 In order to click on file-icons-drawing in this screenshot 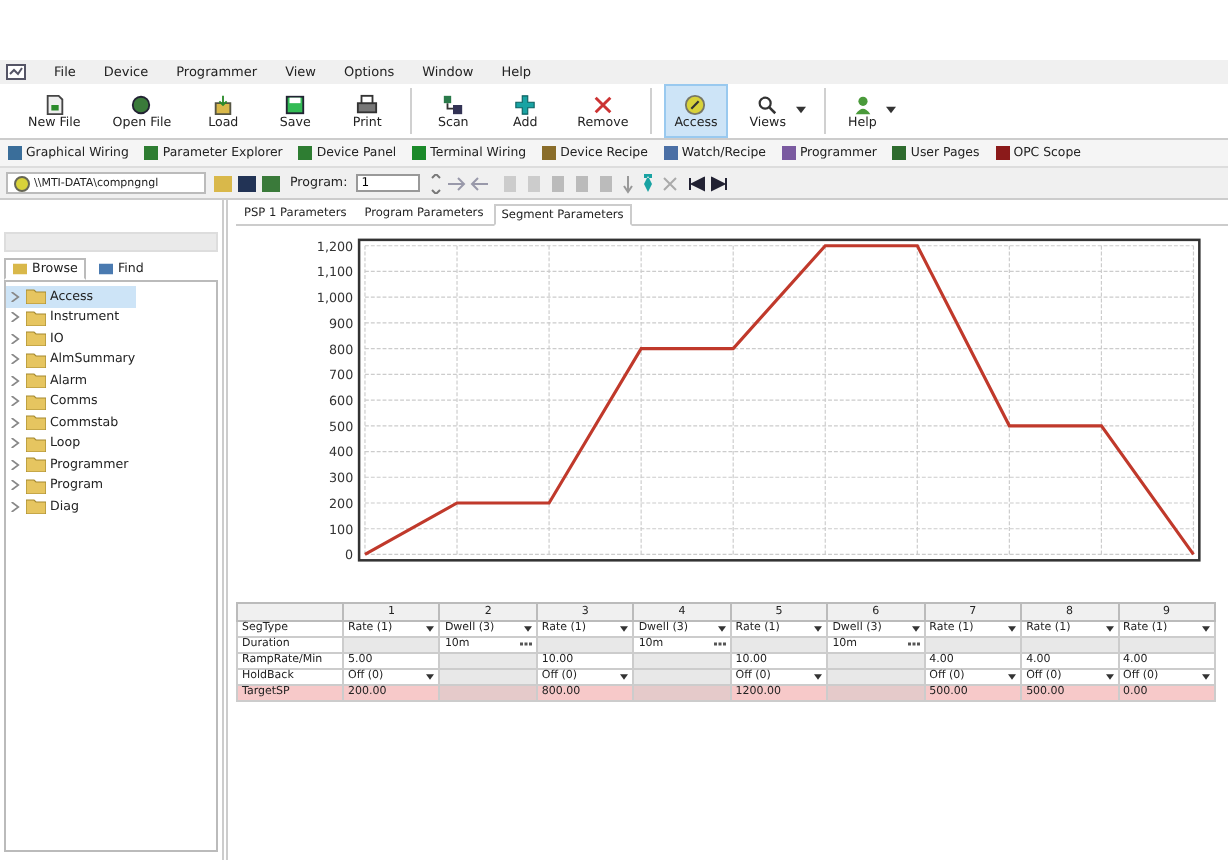, I will do `click(248, 183)`.